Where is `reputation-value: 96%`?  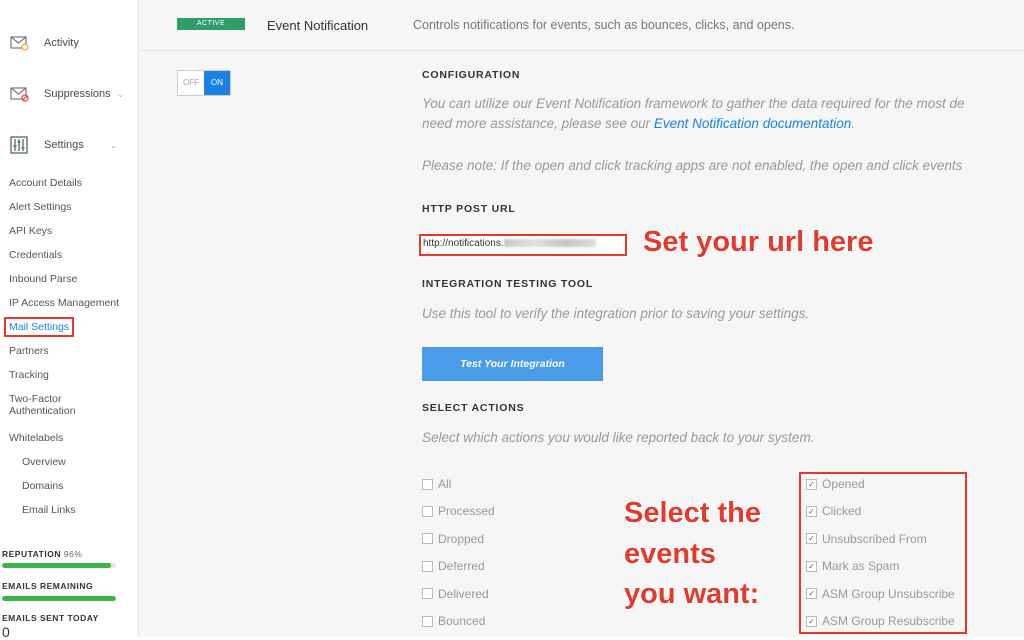 reputation-value: 96% is located at coordinates (73, 554).